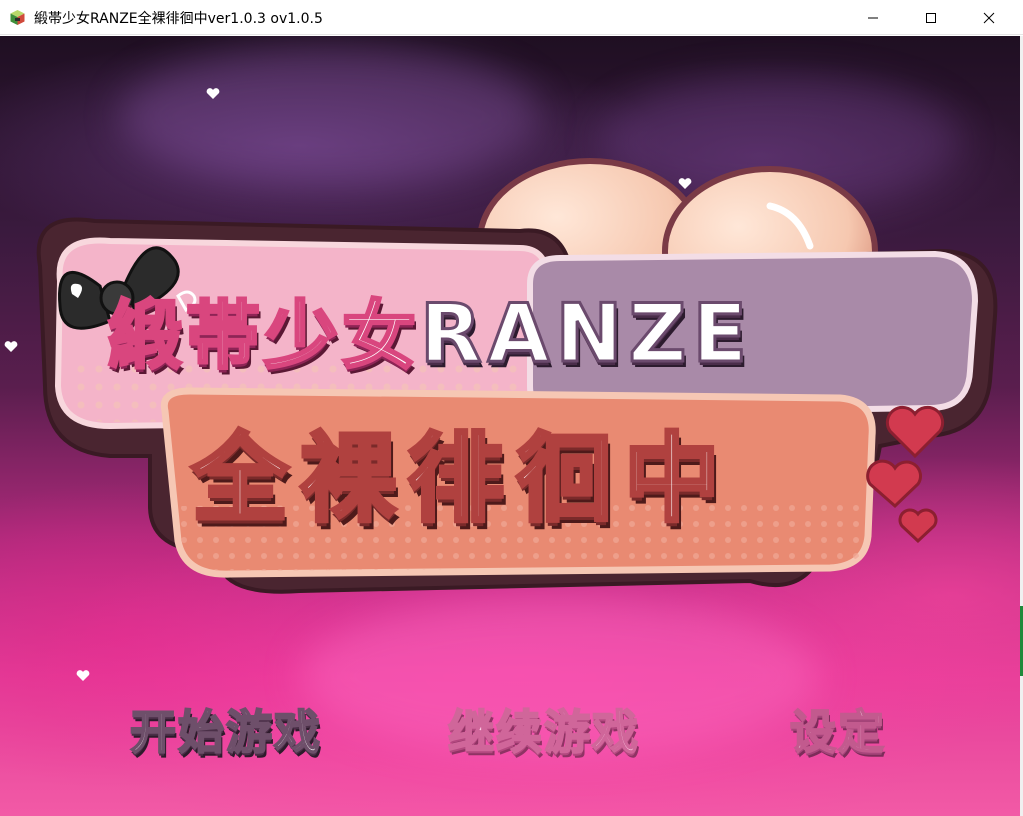 Image resolution: width=1023 pixels, height=816 pixels. I want to click on heart-sparkle-icon, so click(83, 675).